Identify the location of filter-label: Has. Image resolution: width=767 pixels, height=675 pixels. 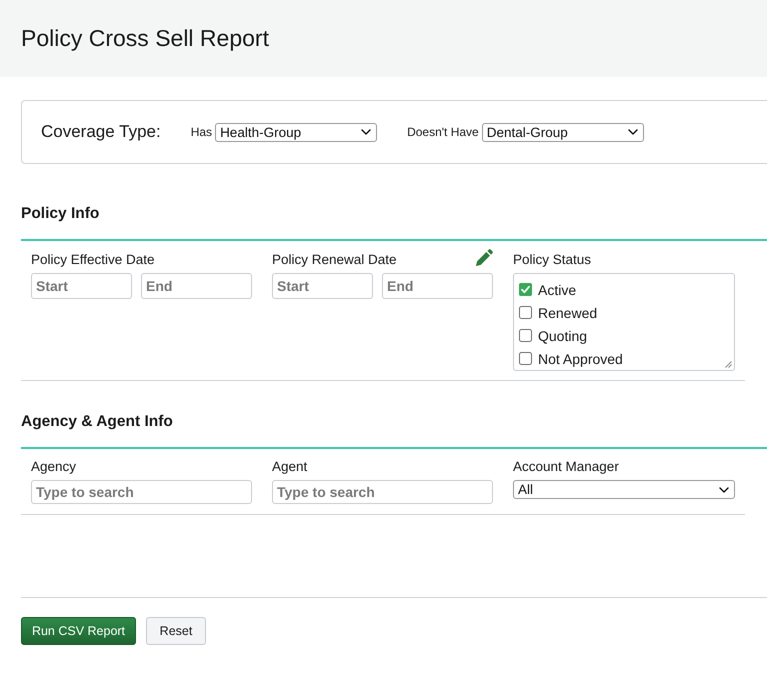
(201, 132).